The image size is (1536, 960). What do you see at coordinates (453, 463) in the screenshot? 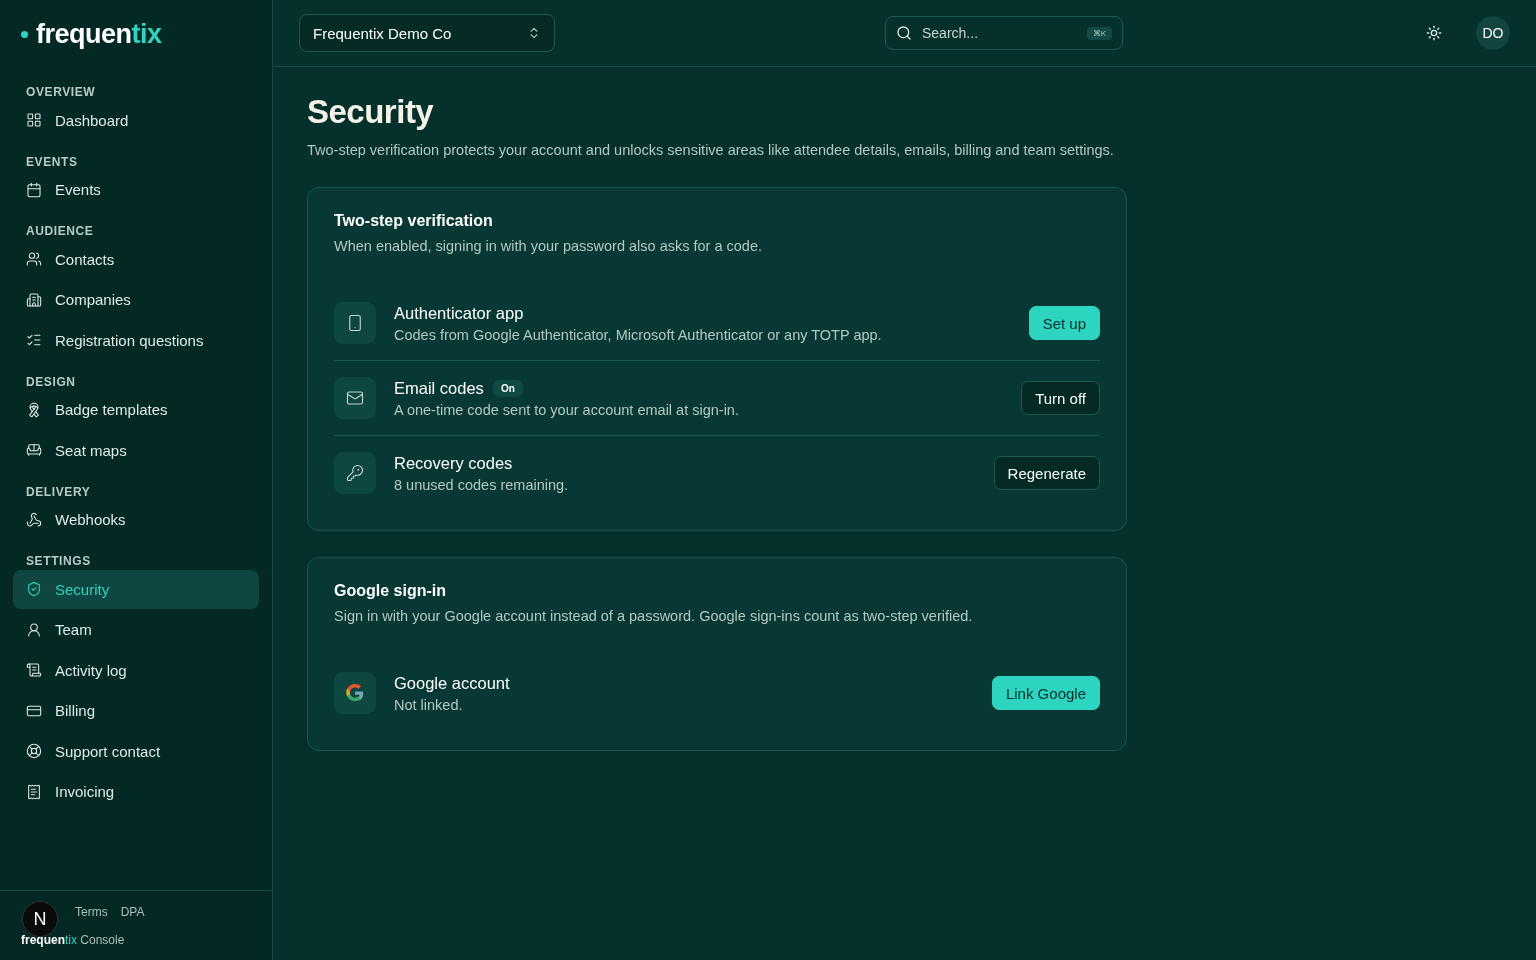
I see `method-title: Recovery codes` at bounding box center [453, 463].